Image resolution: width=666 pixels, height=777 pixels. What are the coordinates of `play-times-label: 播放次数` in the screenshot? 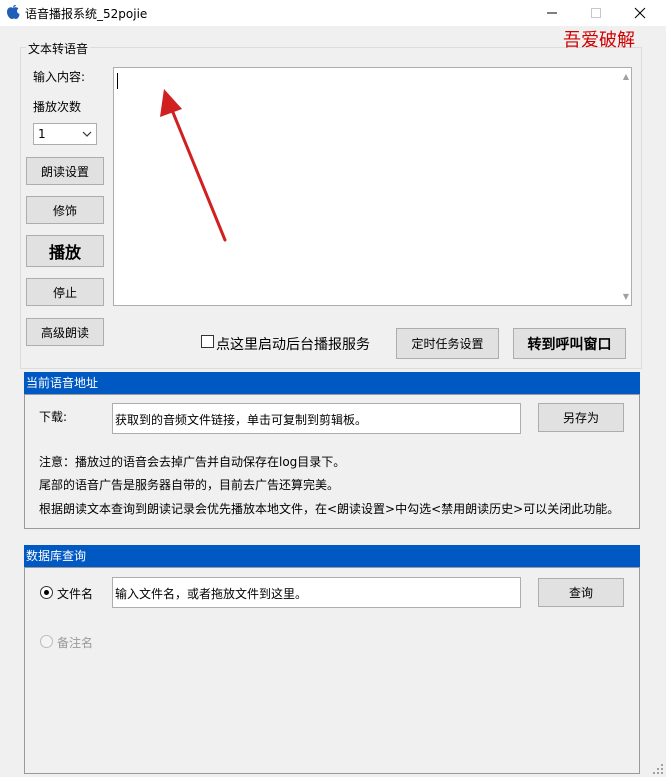 It's located at (57, 107).